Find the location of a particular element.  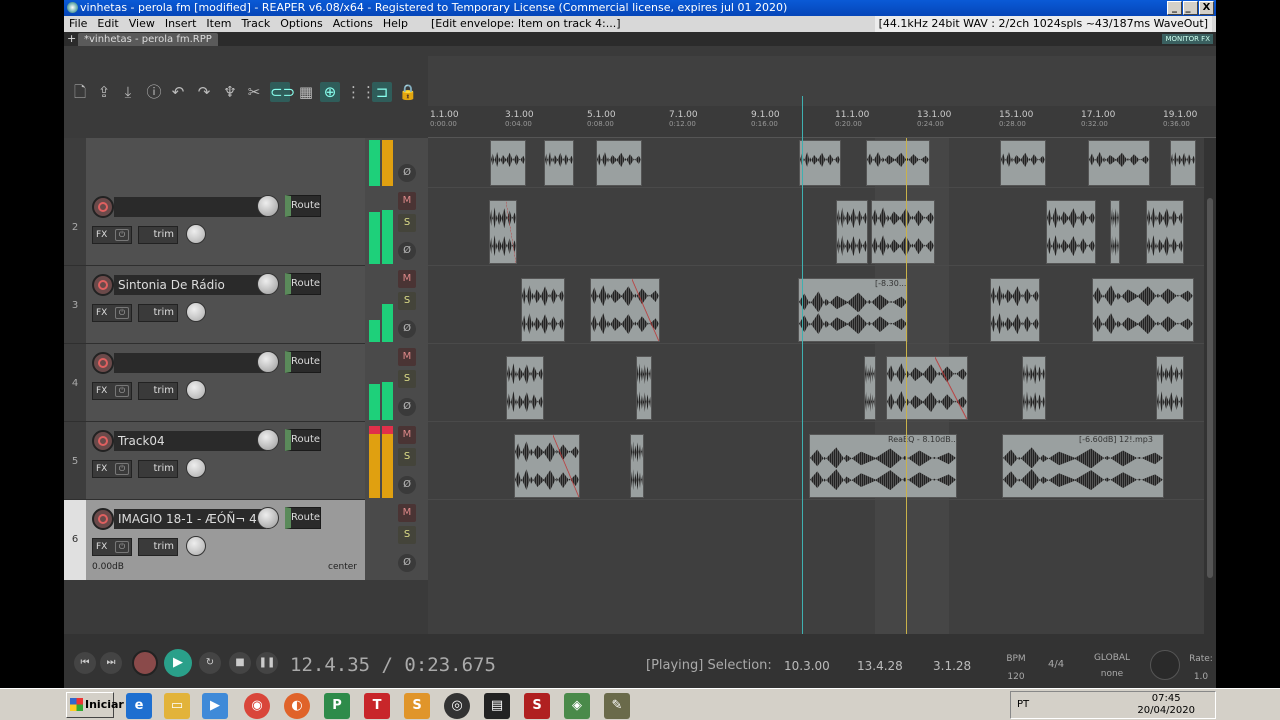

info-icon: ⓘ is located at coordinates (154, 92).